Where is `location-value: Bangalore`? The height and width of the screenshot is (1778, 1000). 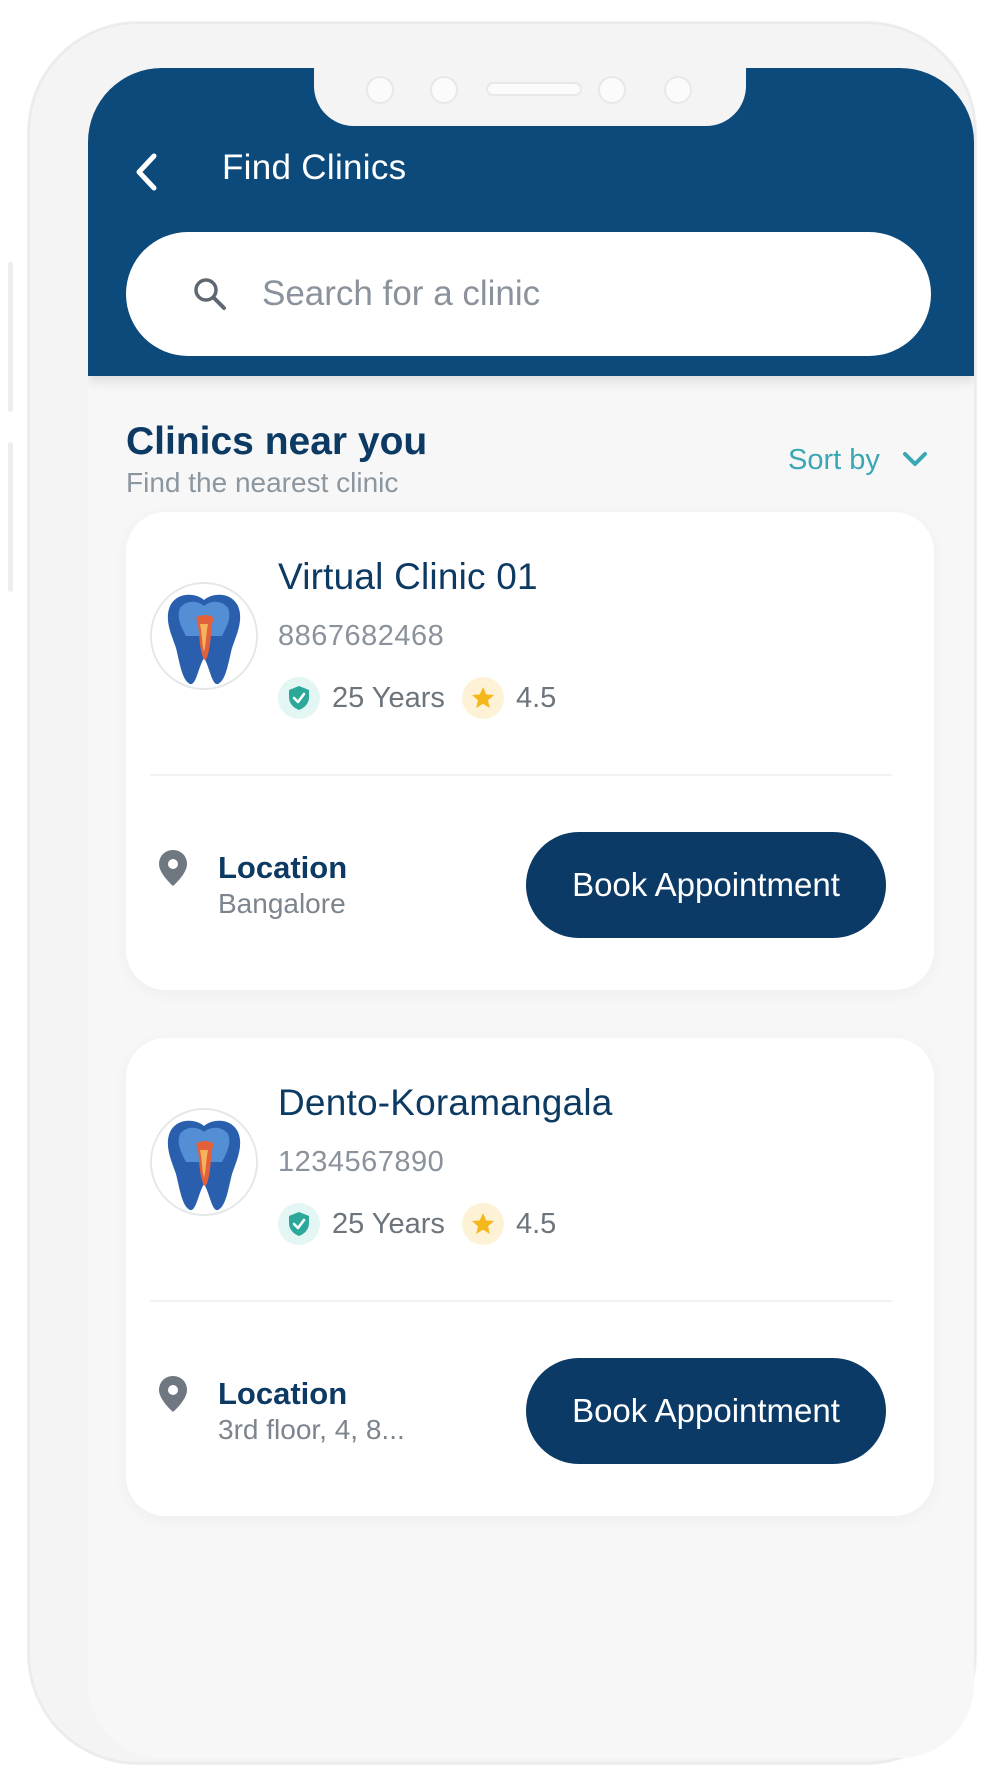
location-value: Bangalore is located at coordinates (282, 903).